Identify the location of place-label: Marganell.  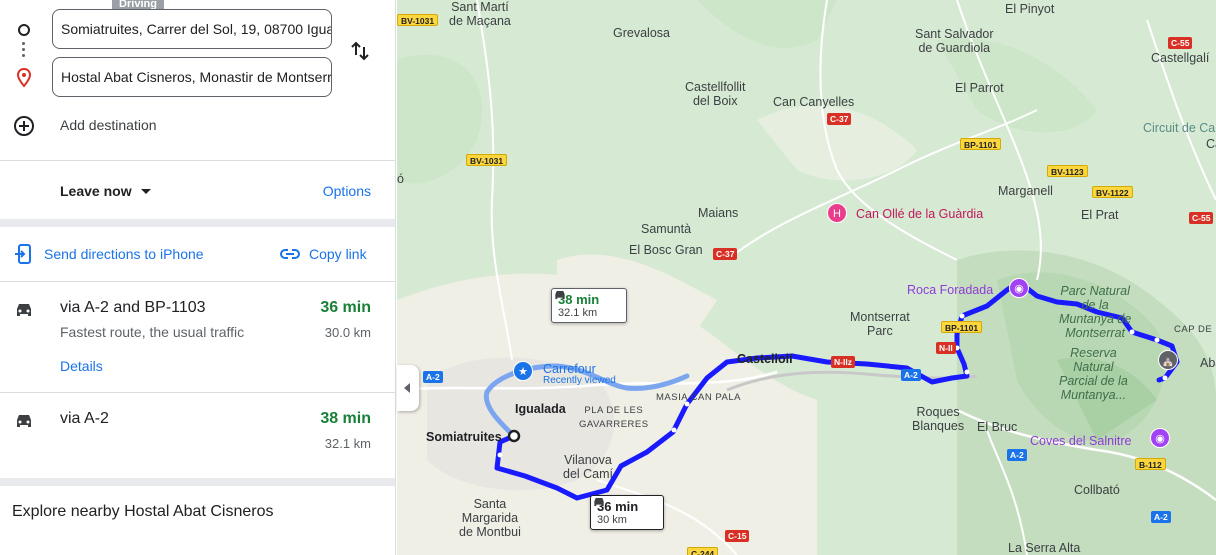
(1025, 191).